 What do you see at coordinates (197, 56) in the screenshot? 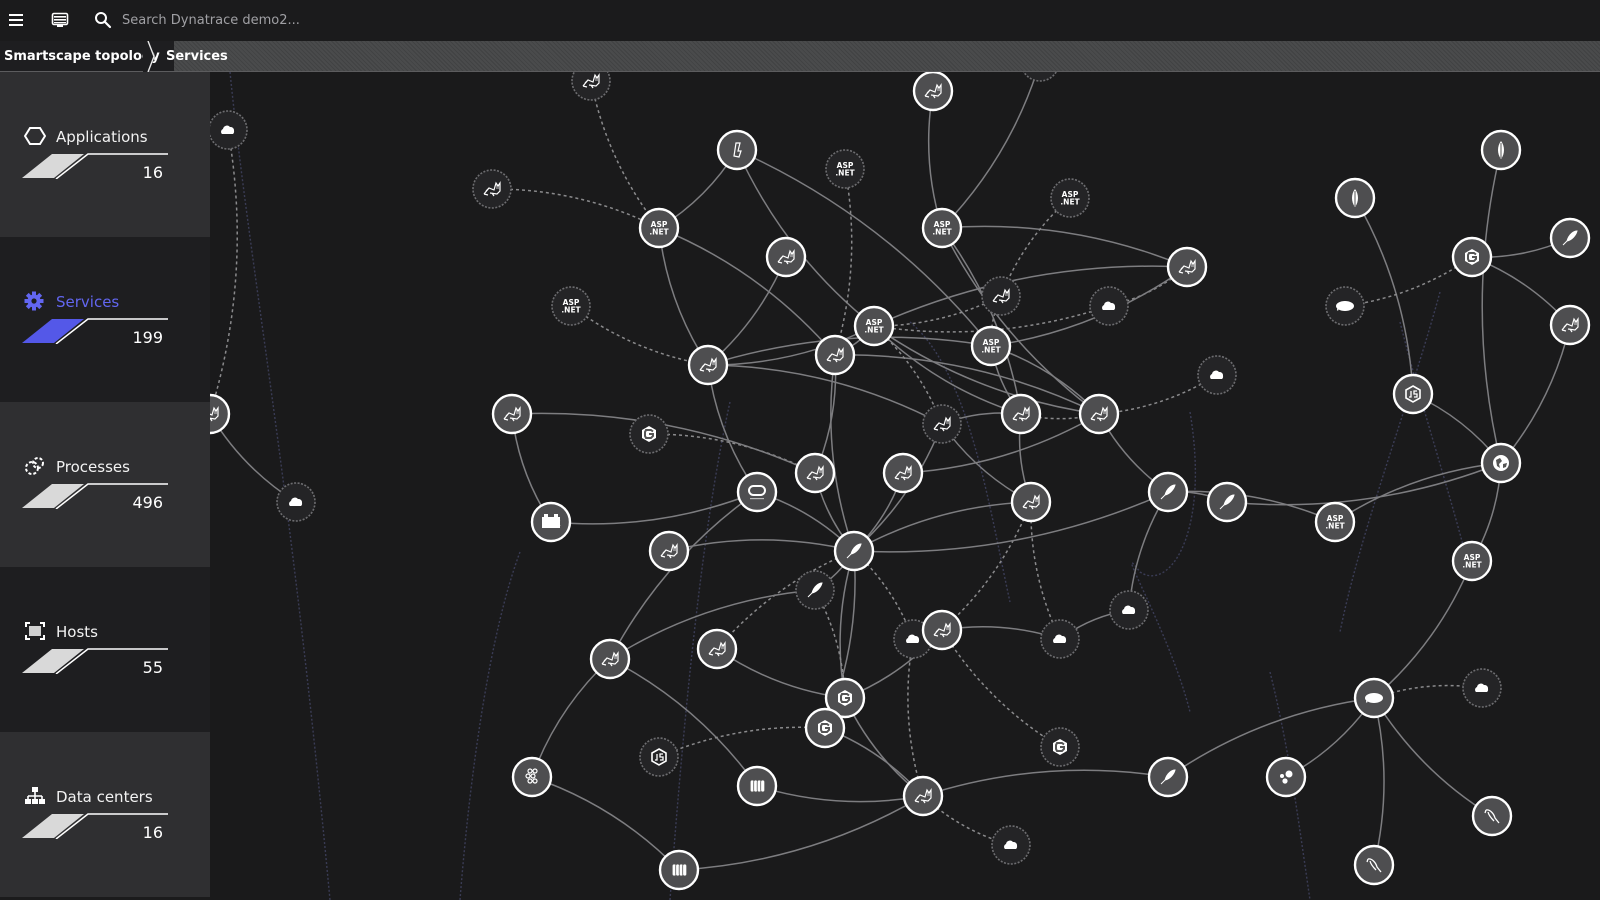
I see `breadcrumb-services: Services` at bounding box center [197, 56].